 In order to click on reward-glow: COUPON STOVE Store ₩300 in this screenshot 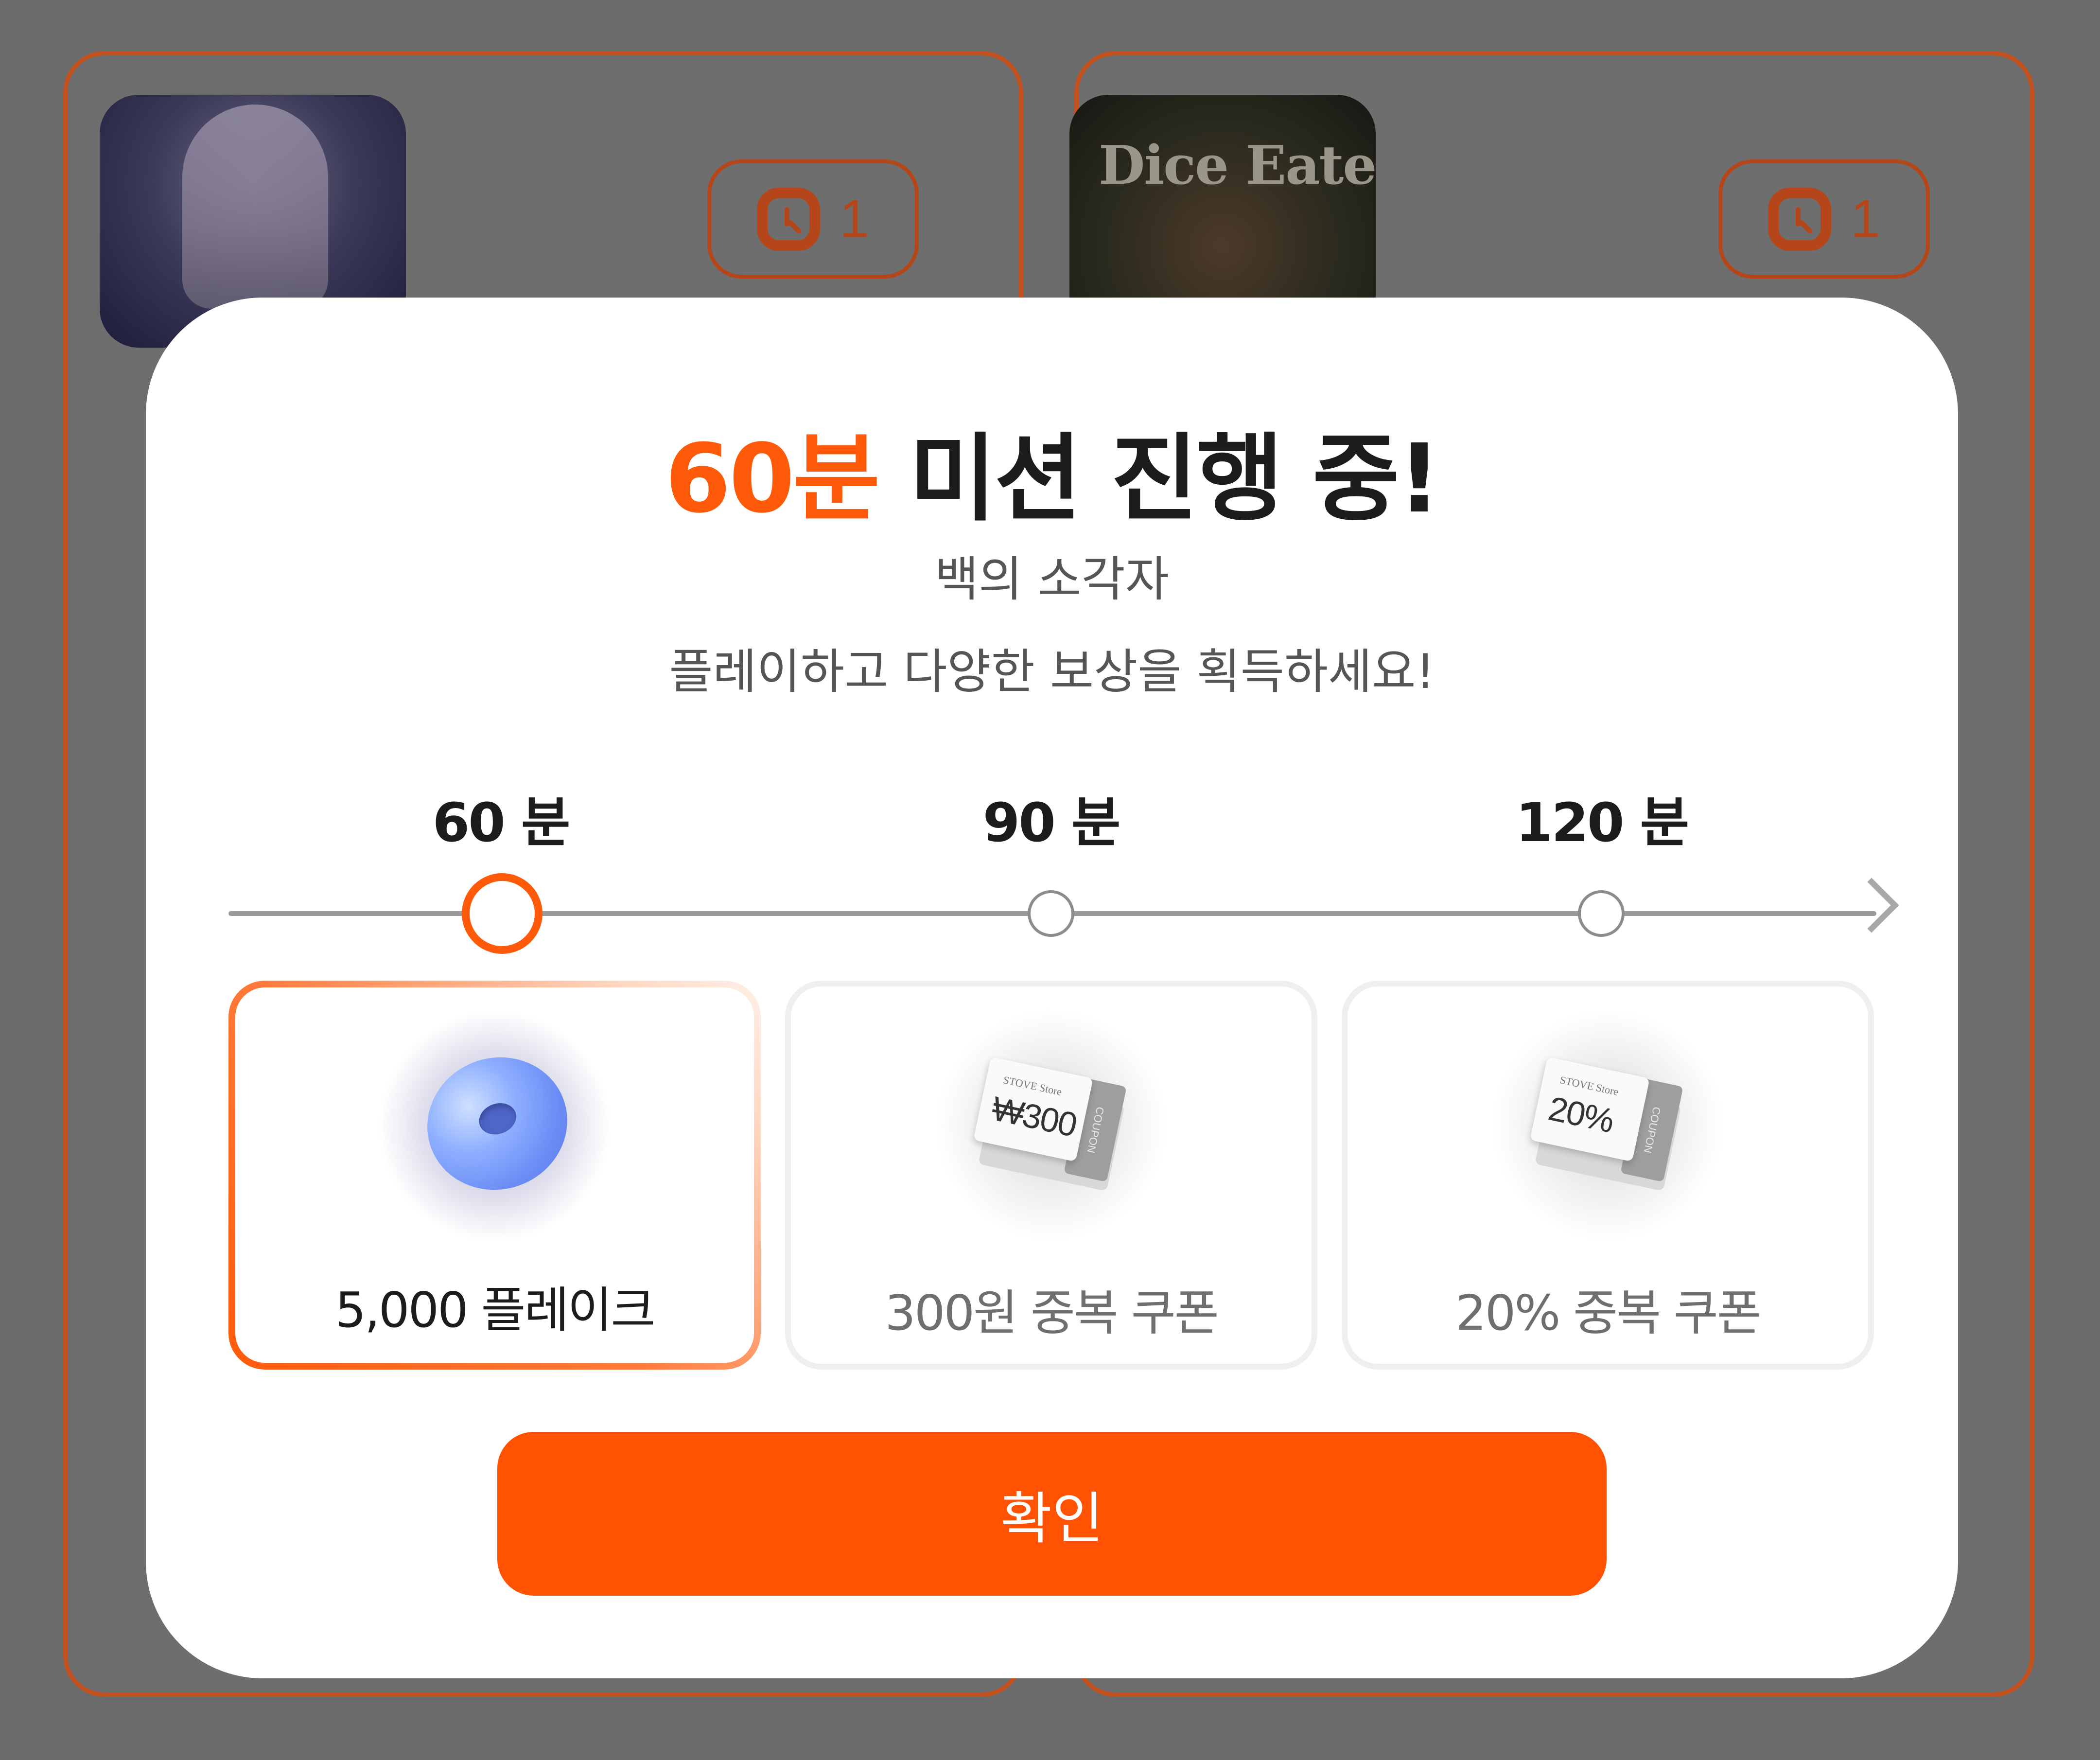, I will do `click(1051, 1125)`.